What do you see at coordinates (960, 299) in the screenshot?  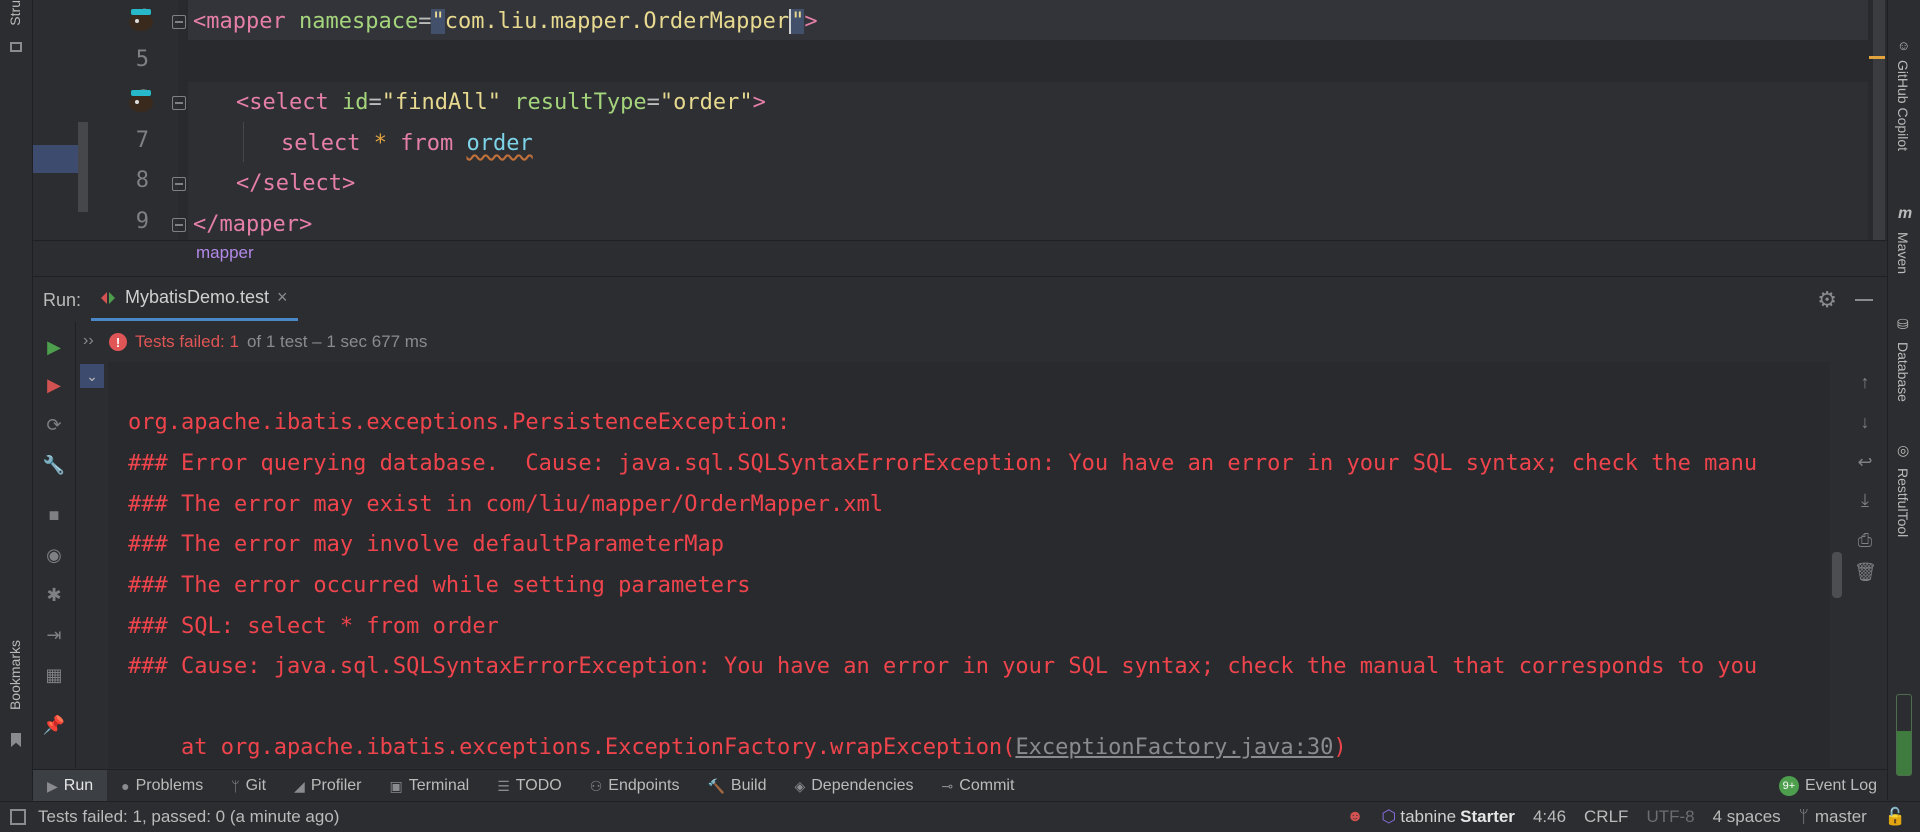 I see `run-panel-header: Run: MybatisDemo.test × ⚙` at bounding box center [960, 299].